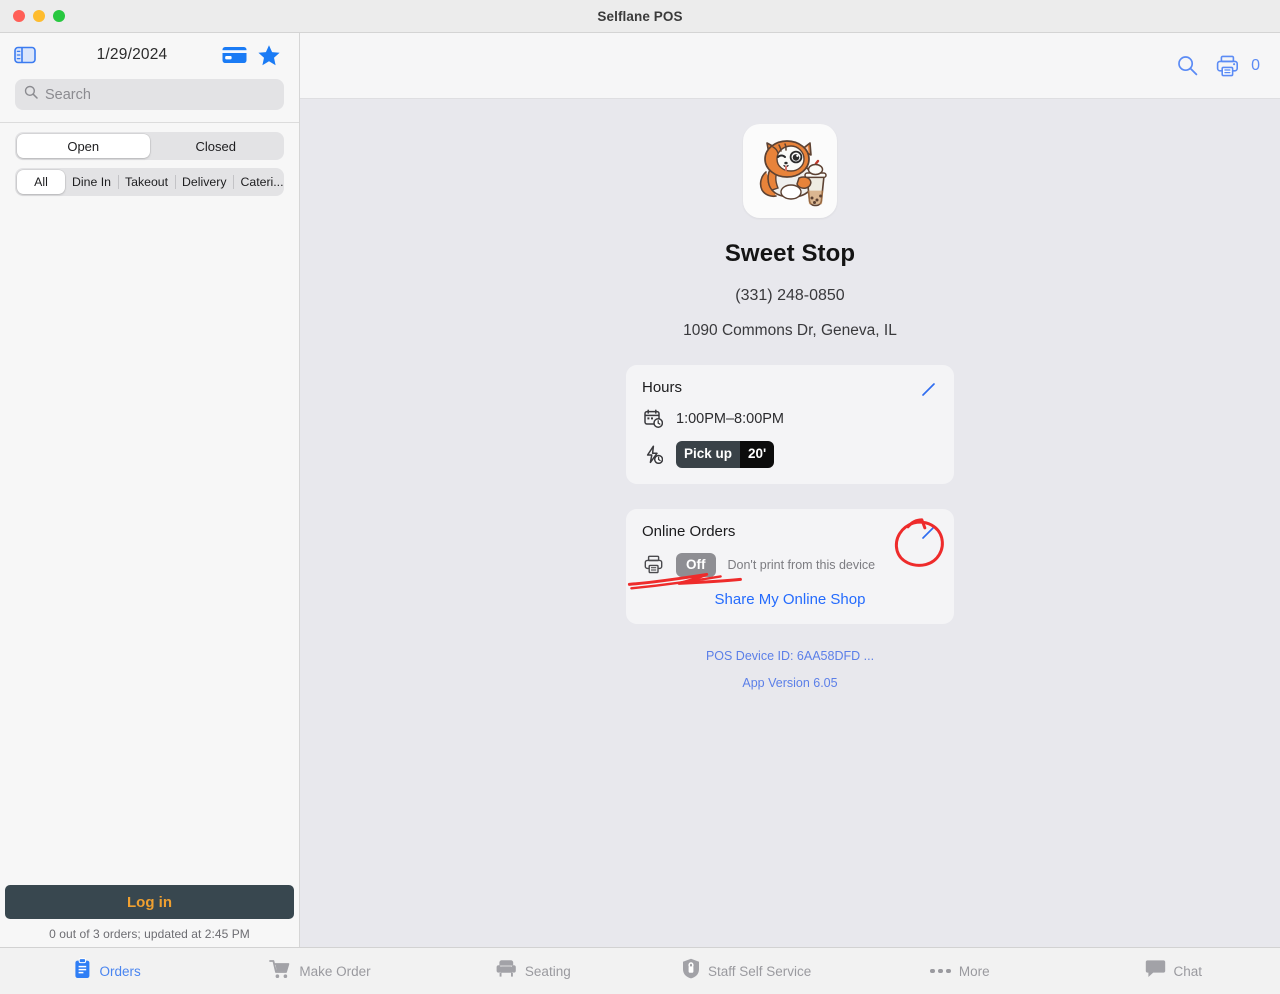 The image size is (1280, 994). Describe the element at coordinates (653, 418) in the screenshot. I see `calendar-clock-icon` at that location.